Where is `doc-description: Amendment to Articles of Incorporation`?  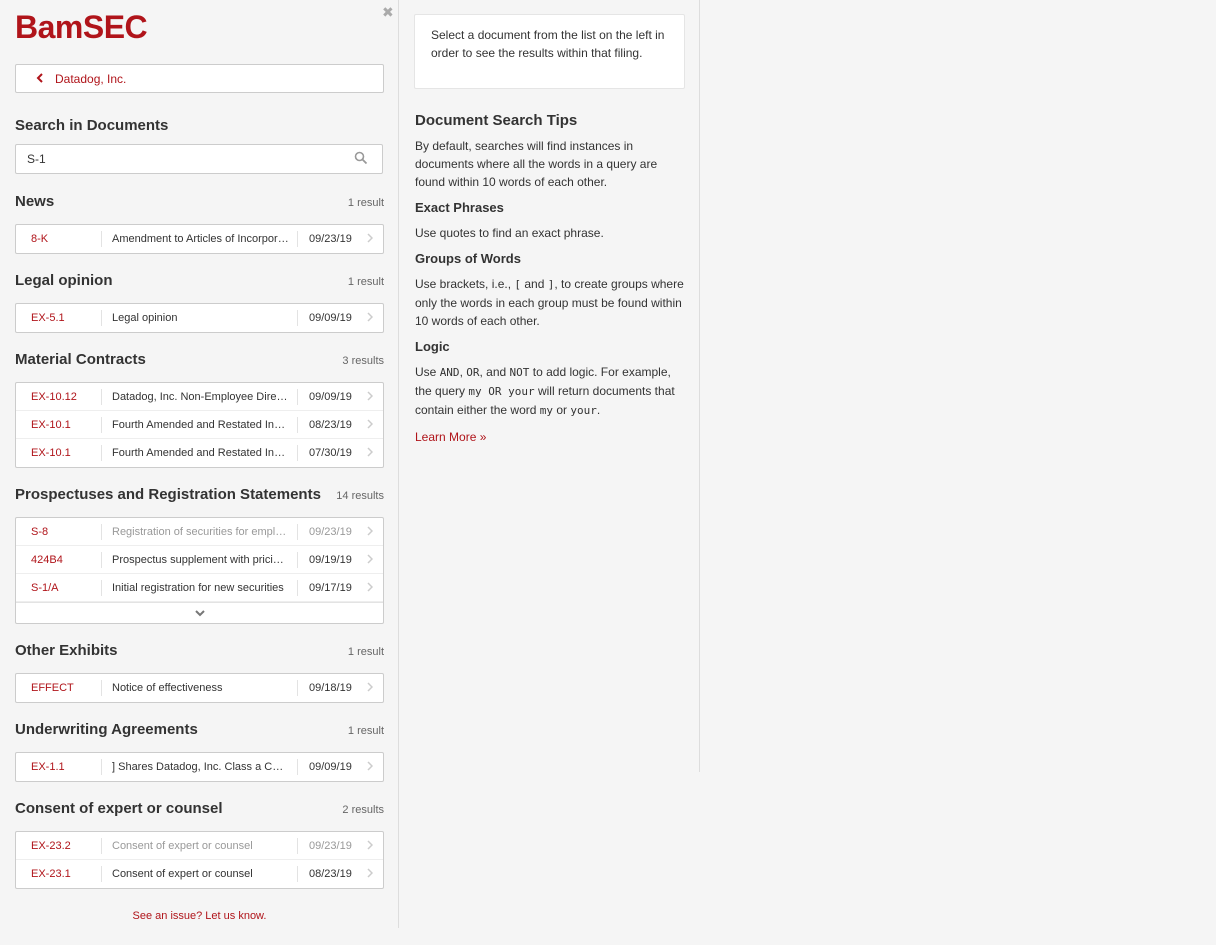 doc-description: Amendment to Articles of Incorporation is located at coordinates (200, 239).